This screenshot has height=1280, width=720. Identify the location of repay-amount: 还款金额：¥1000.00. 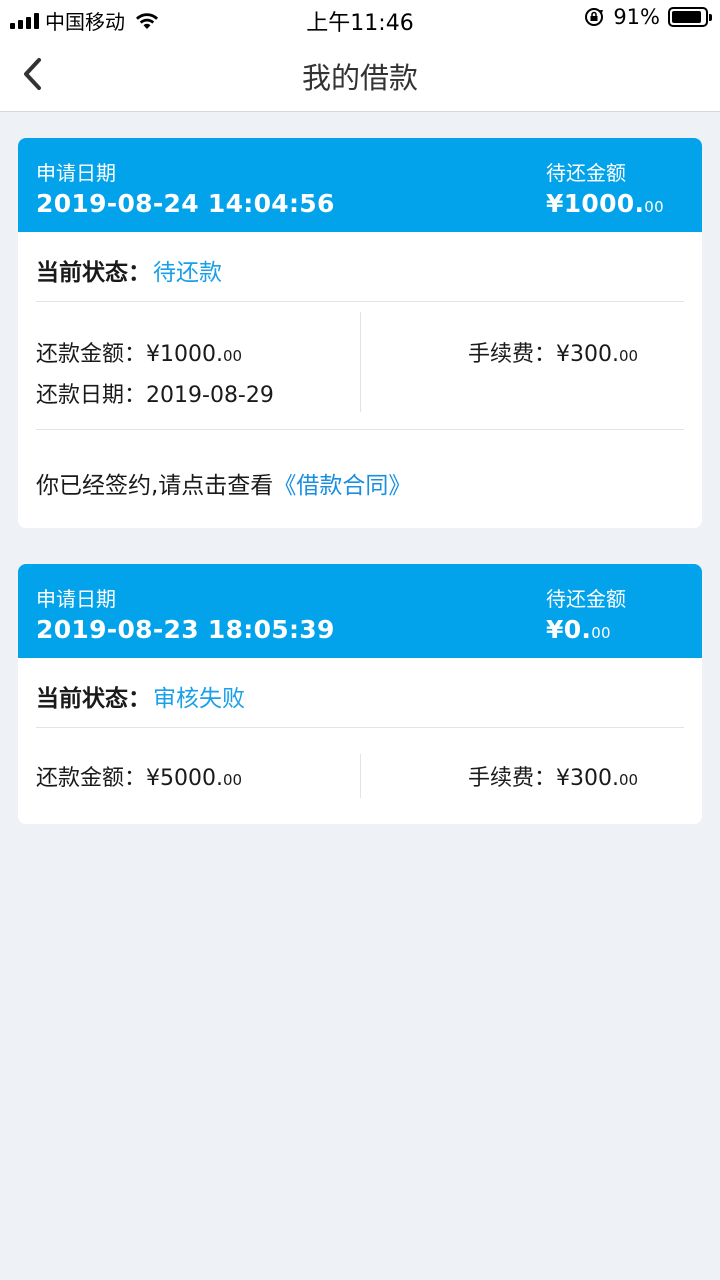
(139, 352).